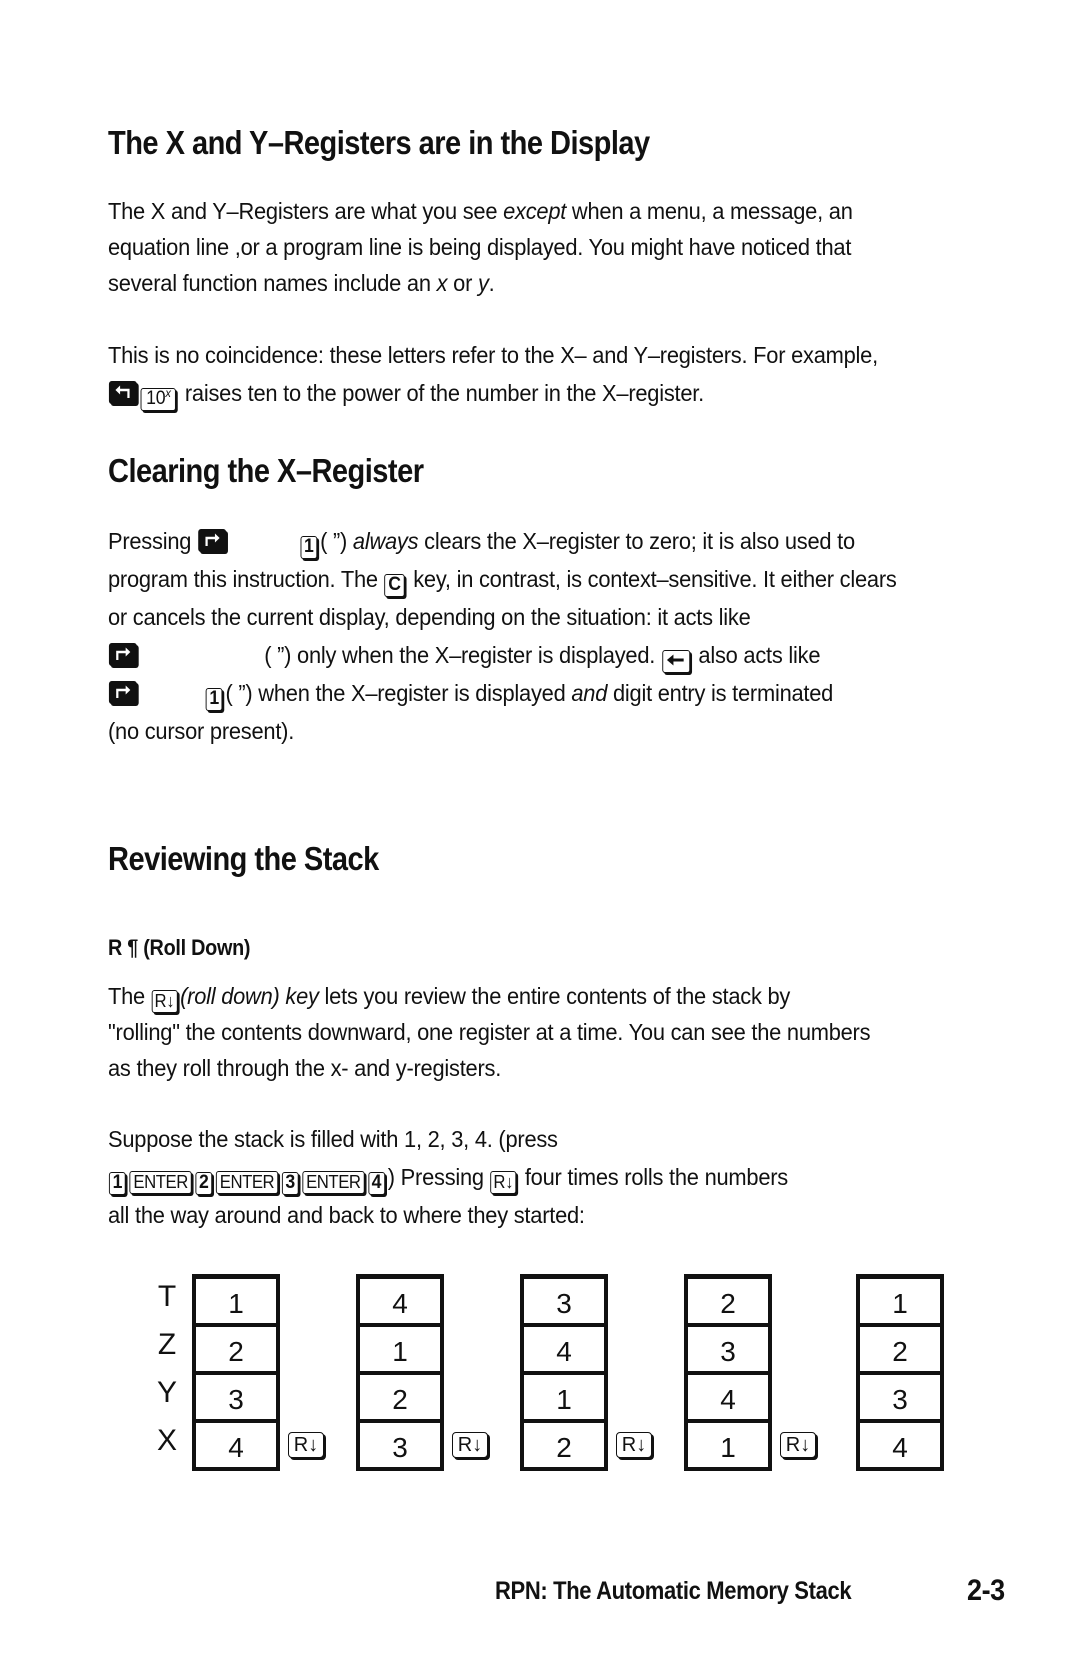  Describe the element at coordinates (400, 1351) in the screenshot. I see `stack-cell-z: 1` at that location.